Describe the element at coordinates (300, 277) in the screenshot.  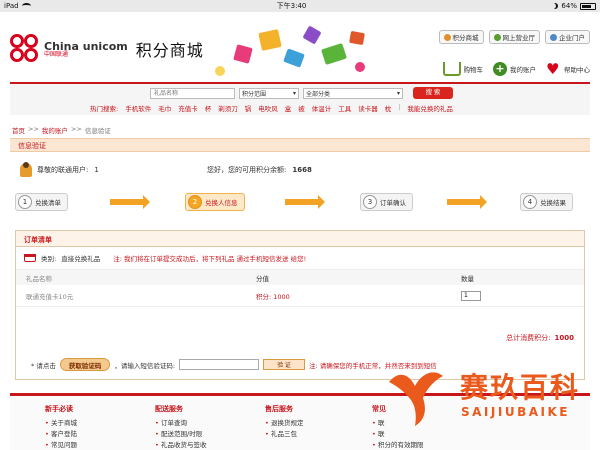
I see `table-header: 礼品名称 分值 数量` at that location.